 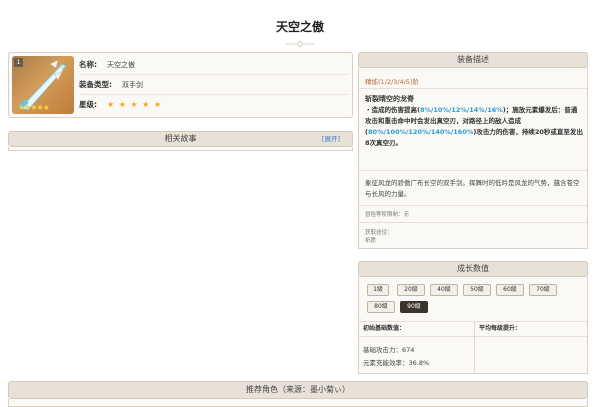 What do you see at coordinates (477, 290) in the screenshot?
I see `level-tab-50: 50级` at bounding box center [477, 290].